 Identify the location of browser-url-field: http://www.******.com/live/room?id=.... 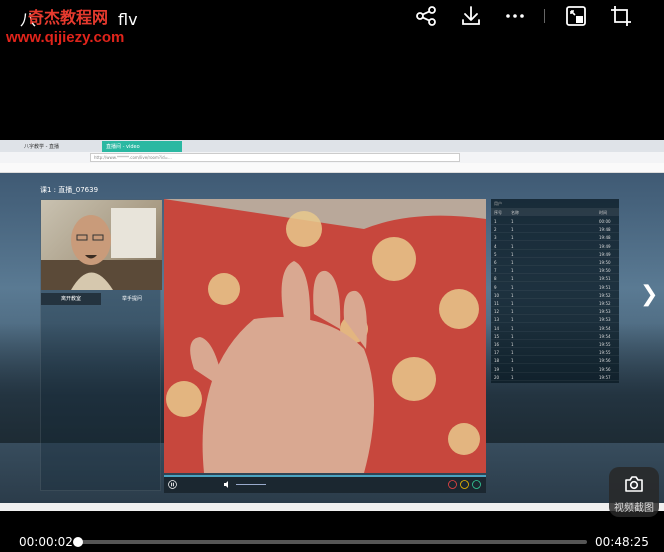
(275, 157).